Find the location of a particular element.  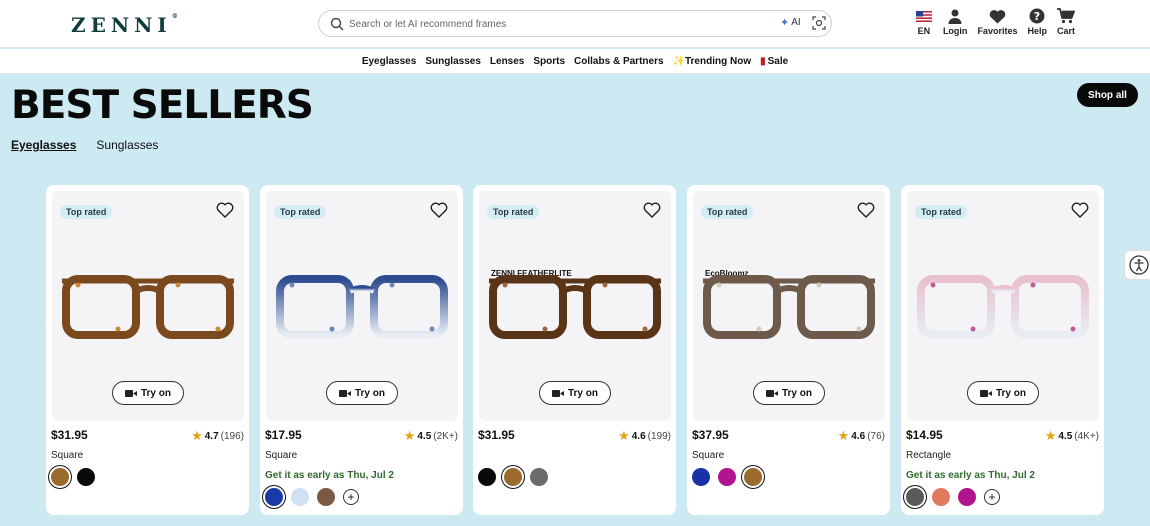

product-image-area: Top rated ZENNI FEATHERLITE Try on is located at coordinates (575, 306).